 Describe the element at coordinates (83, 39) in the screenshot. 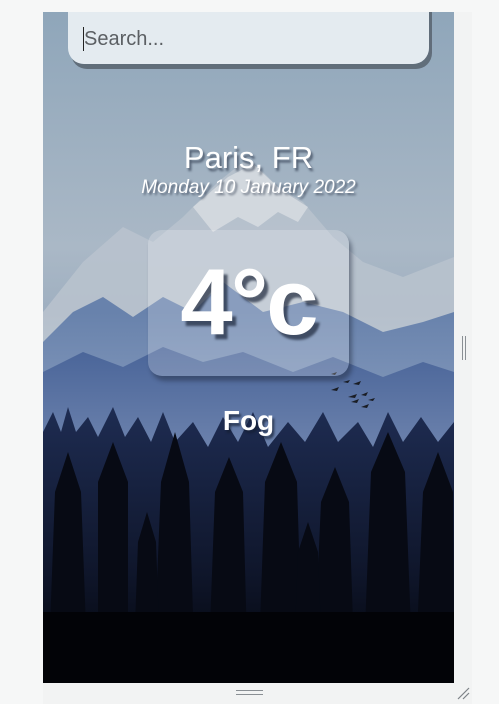

I see `text-caret` at that location.